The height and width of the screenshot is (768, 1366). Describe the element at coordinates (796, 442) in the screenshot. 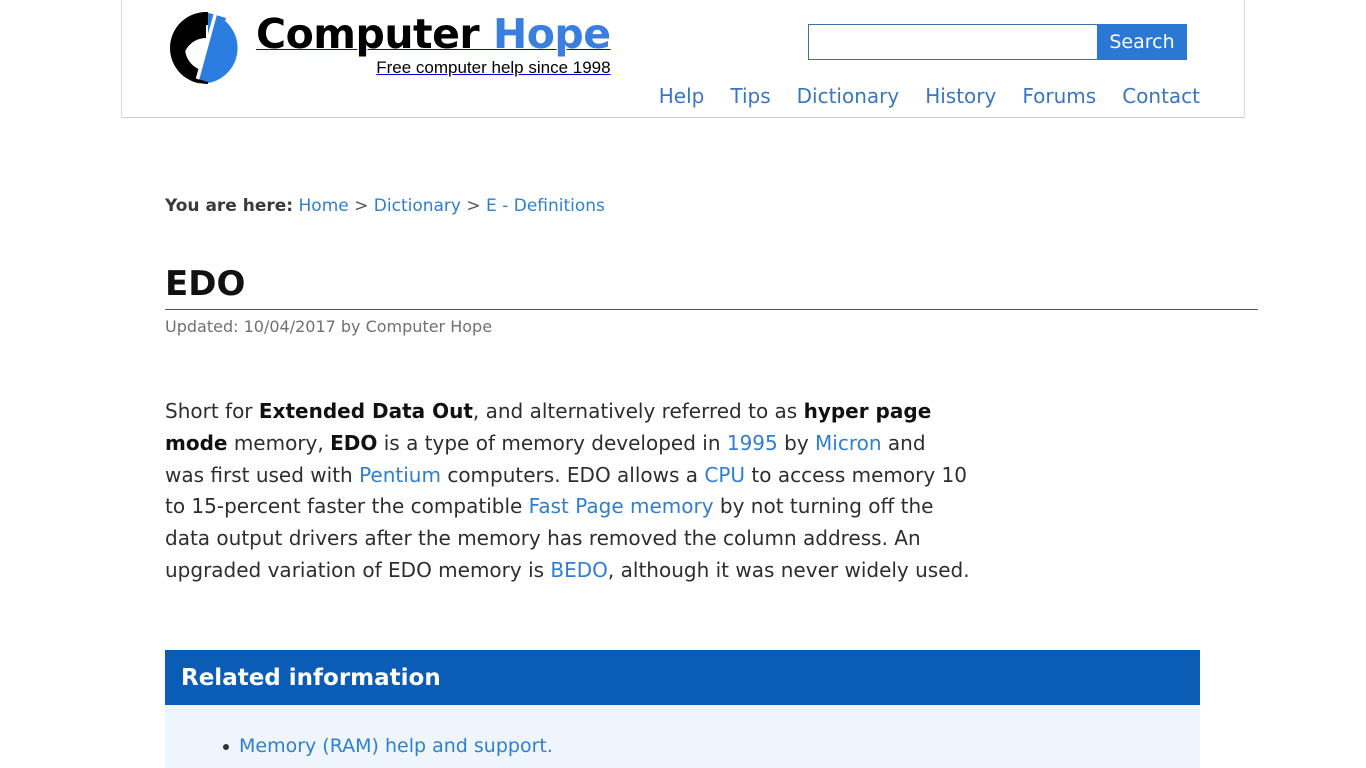

I see `definition-text: by` at that location.